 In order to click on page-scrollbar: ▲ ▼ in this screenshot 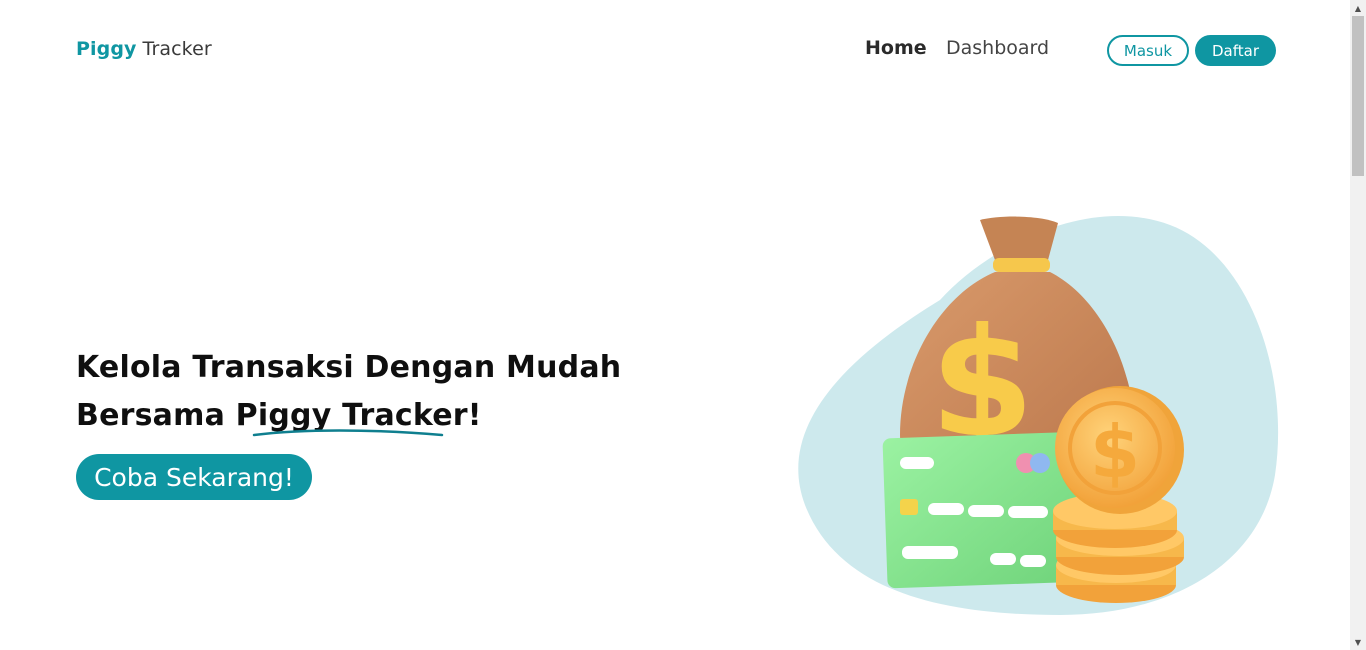, I will do `click(1358, 325)`.